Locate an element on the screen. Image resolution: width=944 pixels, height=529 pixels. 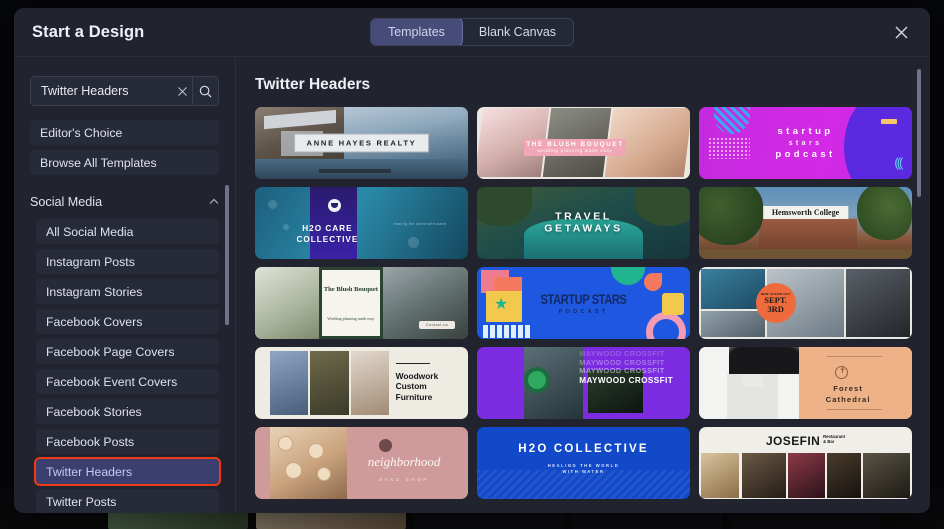
template-thumbnail: NEW ALBUM OUT SEPT. 3RD is located at coordinates (805, 303).